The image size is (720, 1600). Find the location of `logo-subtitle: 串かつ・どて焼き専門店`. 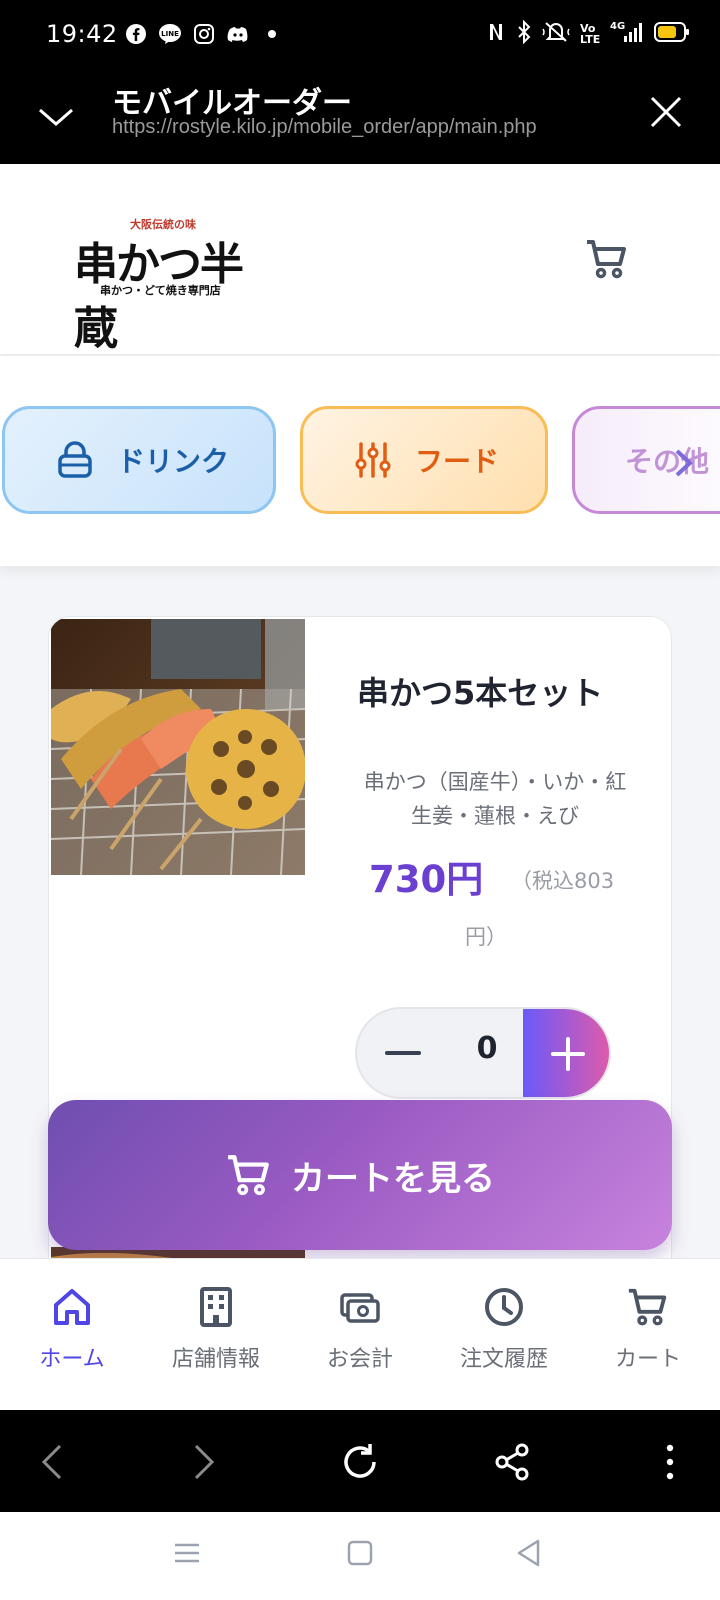

logo-subtitle: 串かつ・どて焼き専門店 is located at coordinates (160, 290).